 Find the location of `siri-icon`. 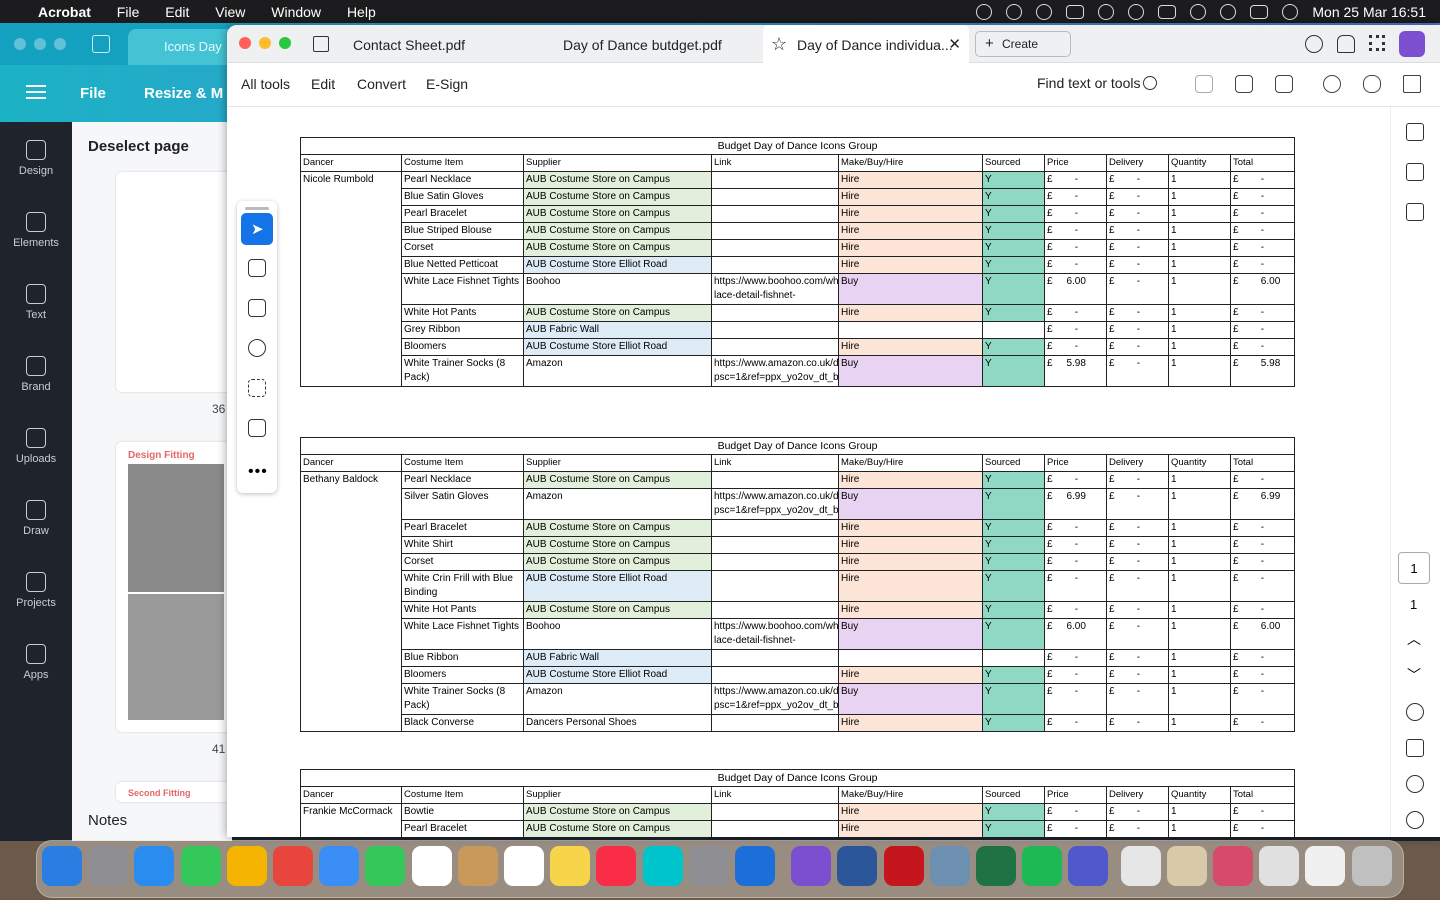

siri-icon is located at coordinates (1290, 11).